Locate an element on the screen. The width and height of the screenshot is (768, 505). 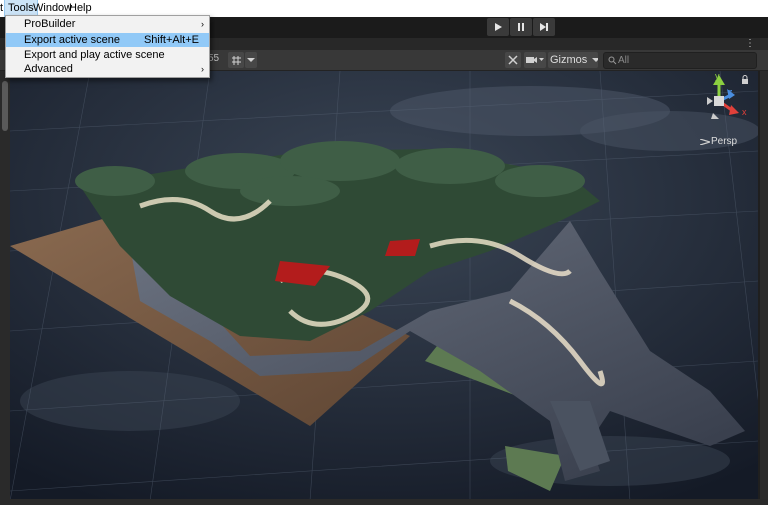
step-icon is located at coordinates (544, 27).